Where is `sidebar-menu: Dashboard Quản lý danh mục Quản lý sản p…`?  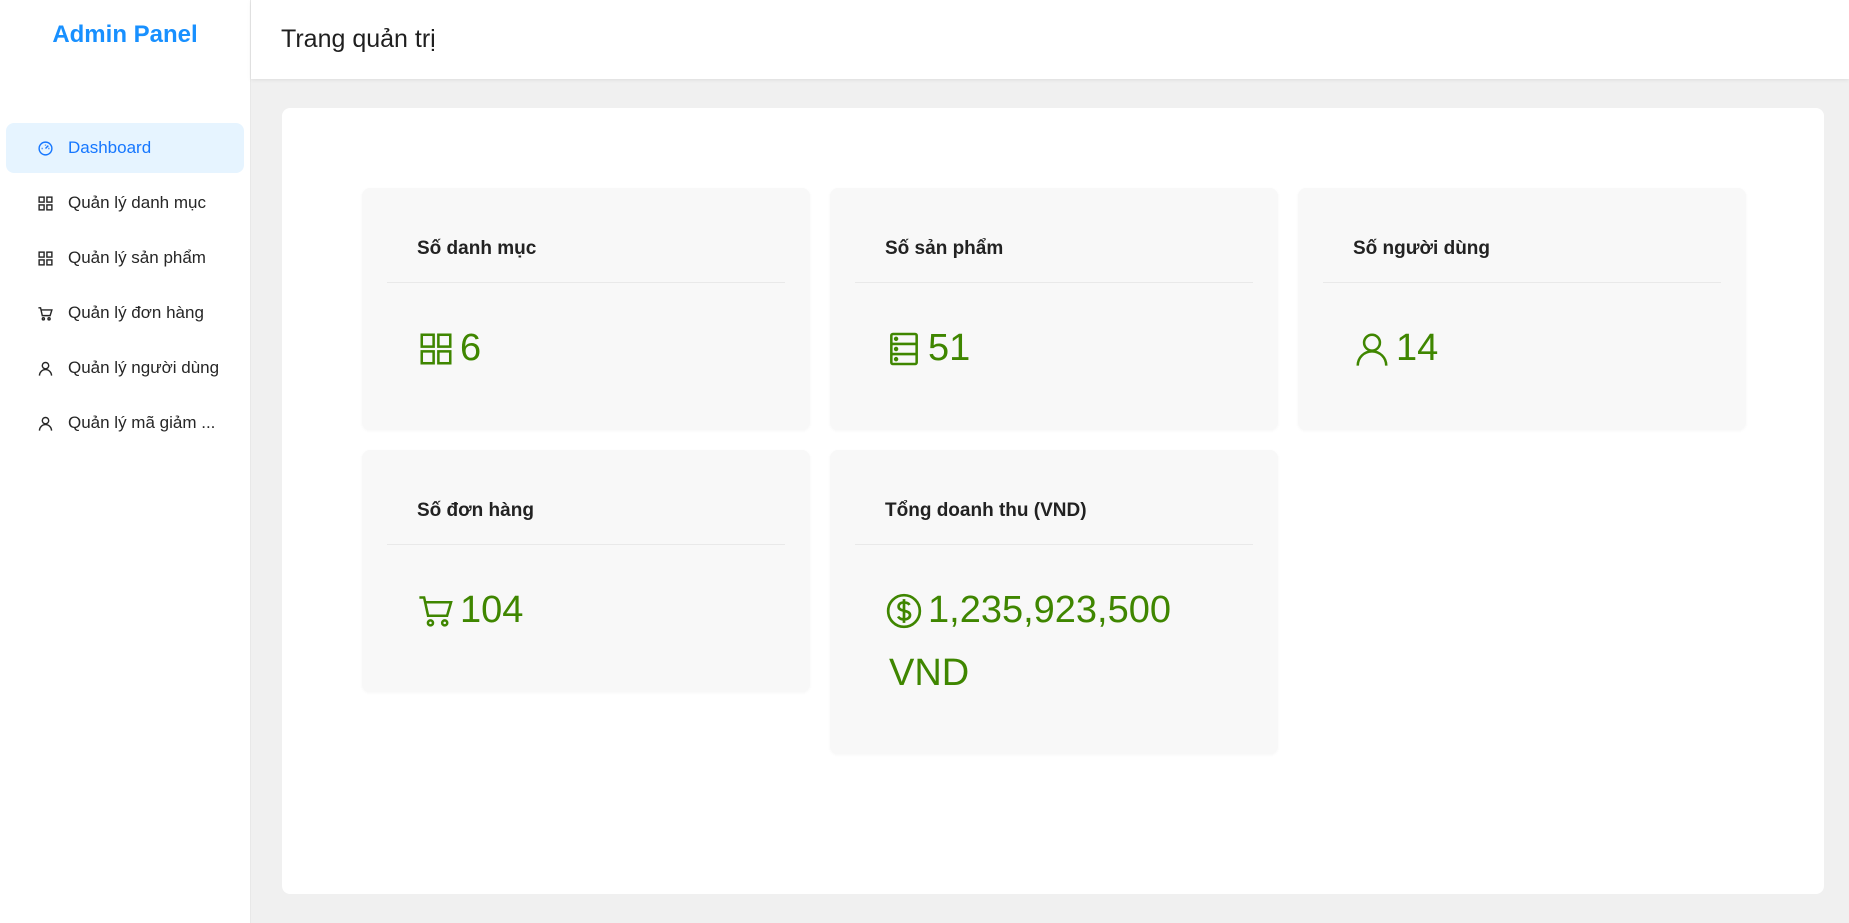 sidebar-menu: Dashboard Quản lý danh mục Quản lý sản p… is located at coordinates (125, 285).